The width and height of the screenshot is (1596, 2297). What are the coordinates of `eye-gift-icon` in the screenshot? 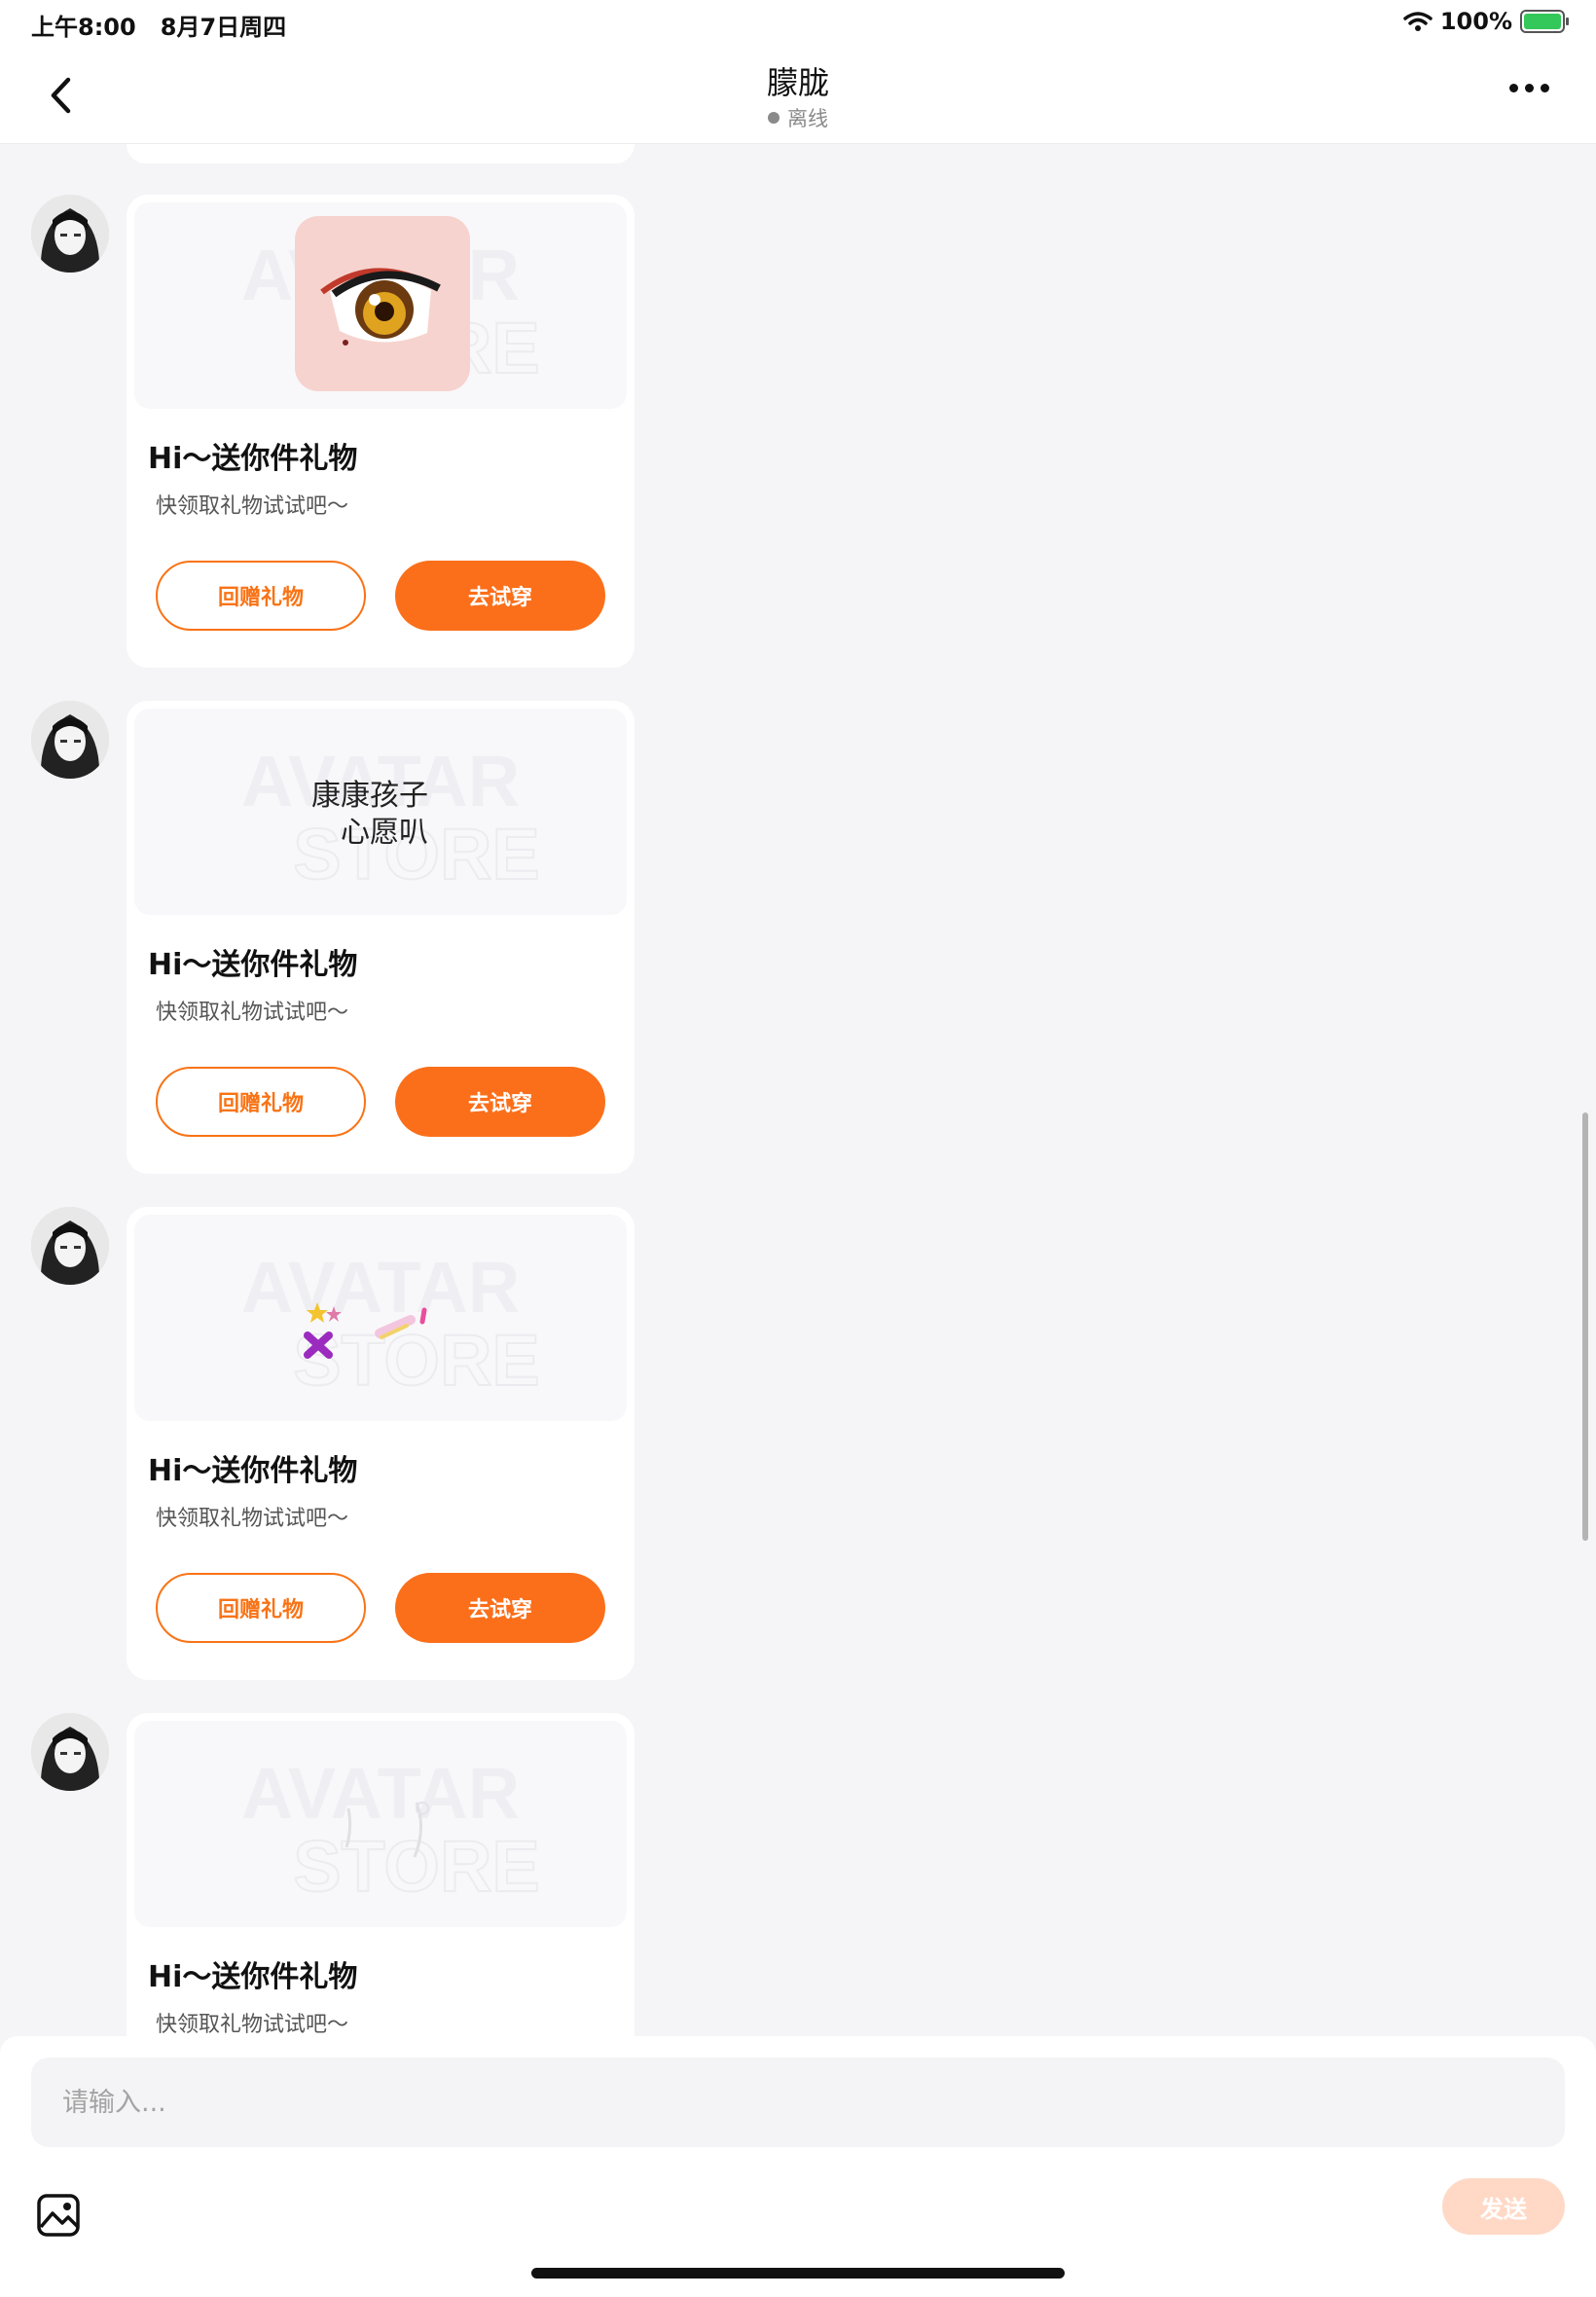 It's located at (382, 303).